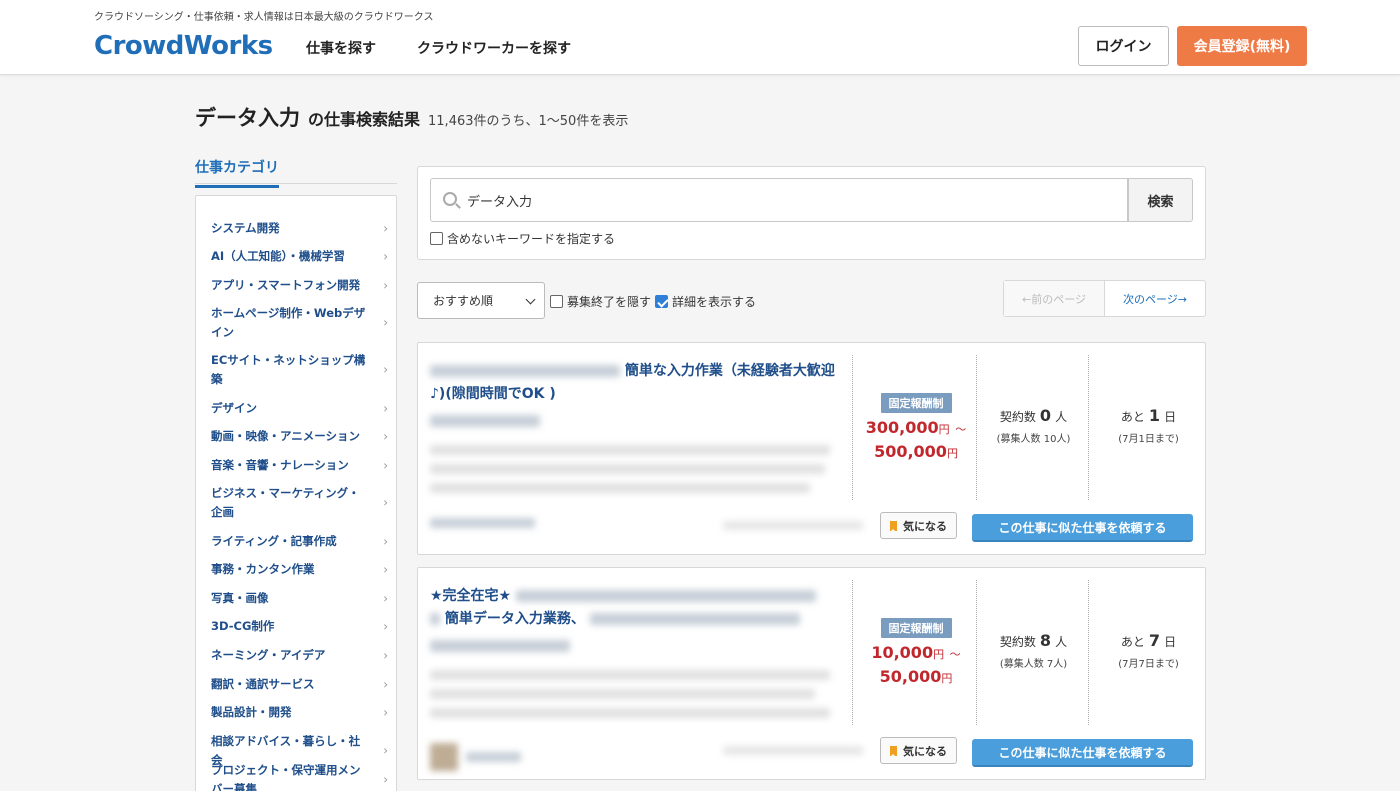 This screenshot has height=791, width=1400. I want to click on payment-info: 固定報酬制 300,000円 〜 500,000円, so click(916, 404).